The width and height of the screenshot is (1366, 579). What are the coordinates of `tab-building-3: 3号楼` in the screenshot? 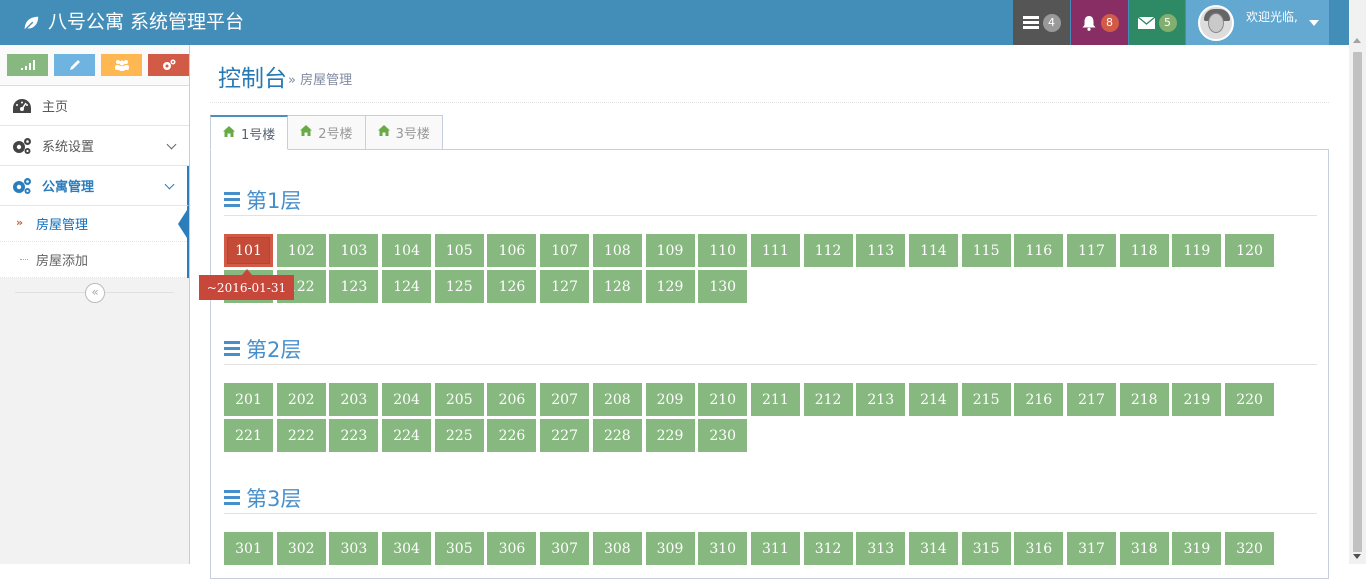 It's located at (403, 132).